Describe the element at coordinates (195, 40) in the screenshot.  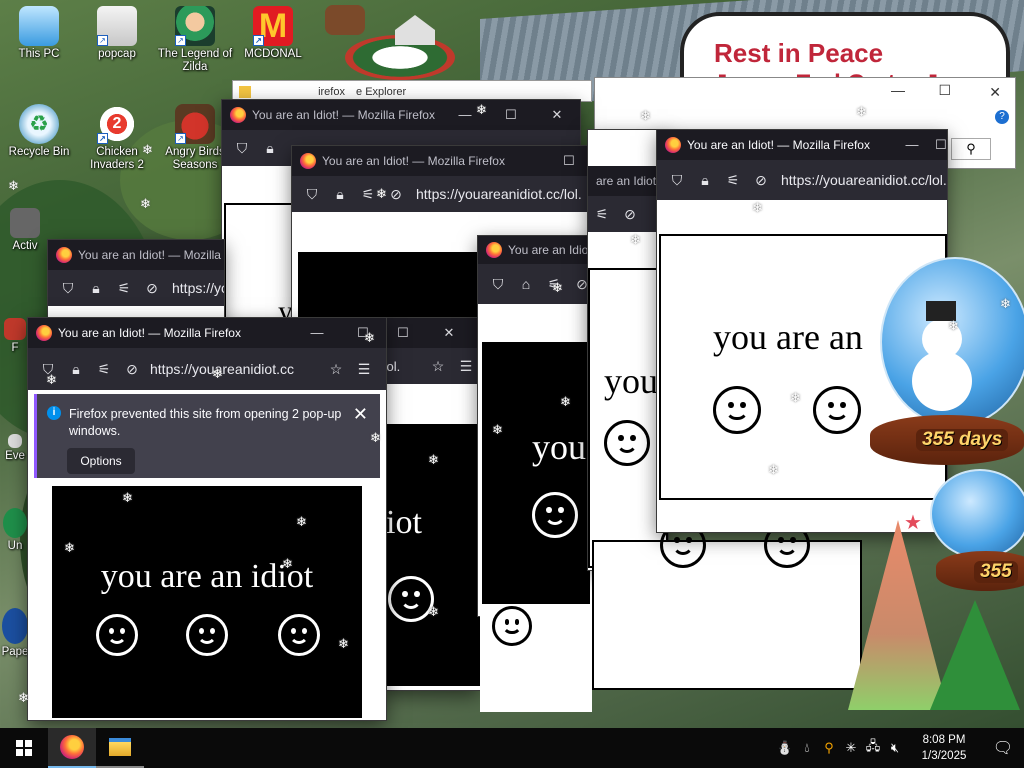
I see `desktop-icon-legend-of-zilda: ↗ The Legend of Zilda` at that location.